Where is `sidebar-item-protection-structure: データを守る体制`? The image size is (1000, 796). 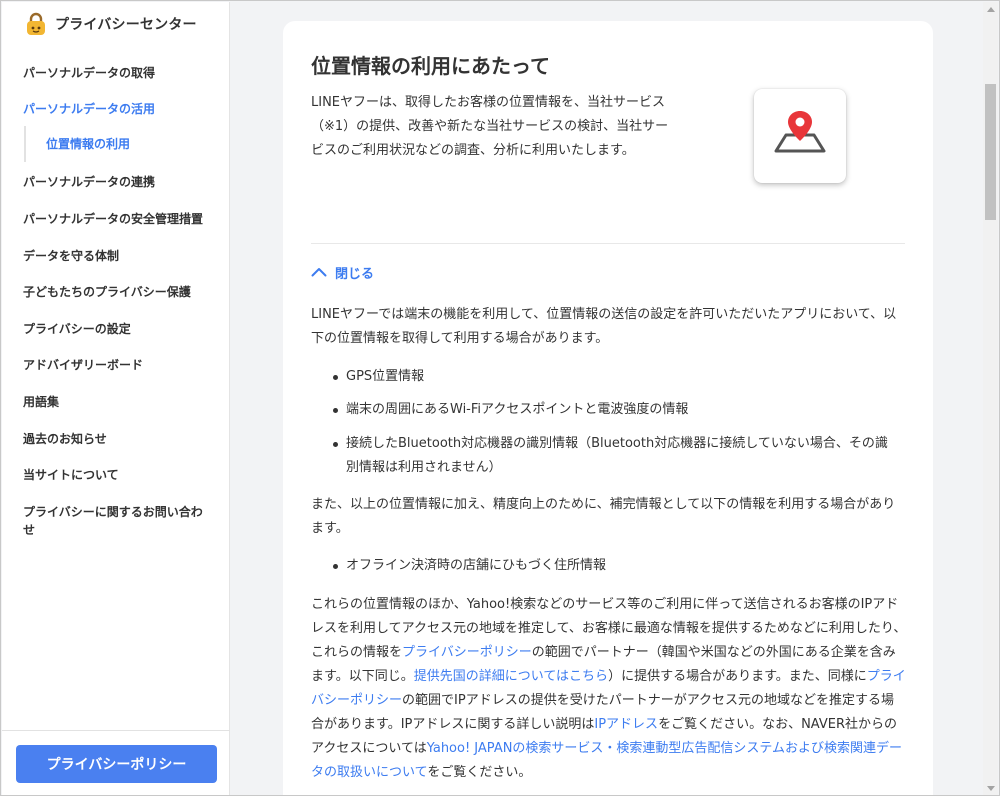
sidebar-item-protection-structure: データを守る体制 is located at coordinates (120, 256).